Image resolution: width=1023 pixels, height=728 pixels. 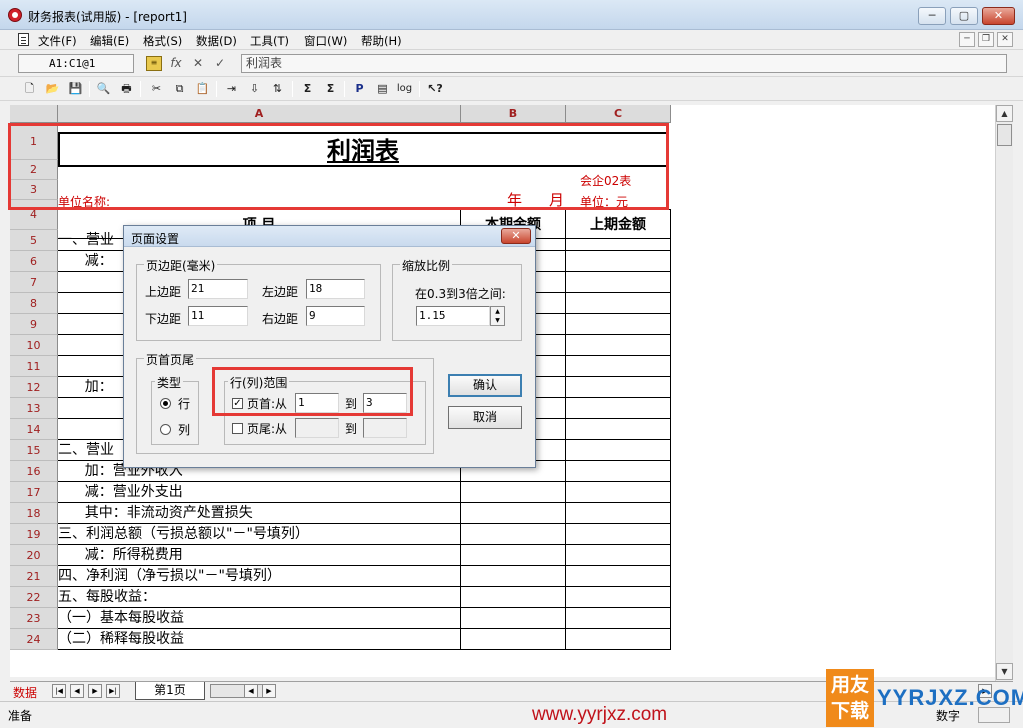 I want to click on header-from-input: 1, so click(x=317, y=403).